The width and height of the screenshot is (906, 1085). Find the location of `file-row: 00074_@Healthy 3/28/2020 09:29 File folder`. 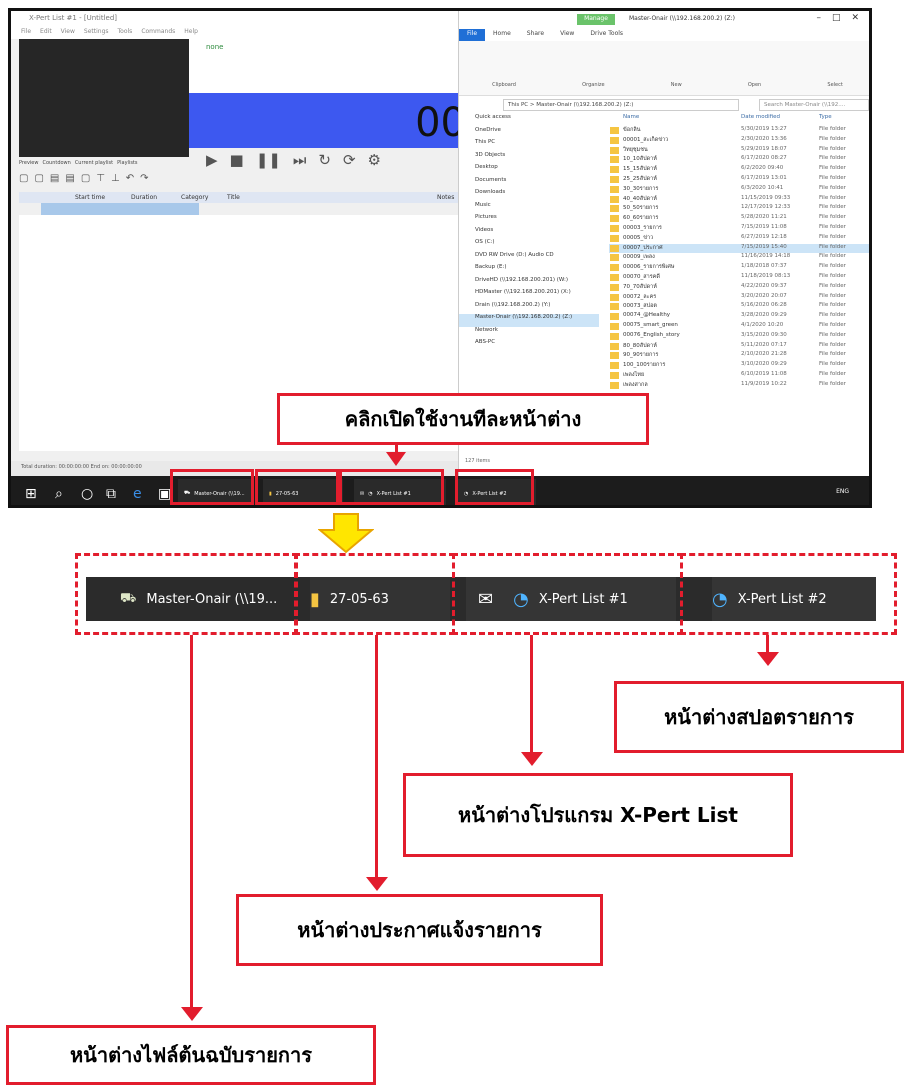

file-row: 00074_@Healthy 3/28/2020 09:29 File folder is located at coordinates (739, 317).